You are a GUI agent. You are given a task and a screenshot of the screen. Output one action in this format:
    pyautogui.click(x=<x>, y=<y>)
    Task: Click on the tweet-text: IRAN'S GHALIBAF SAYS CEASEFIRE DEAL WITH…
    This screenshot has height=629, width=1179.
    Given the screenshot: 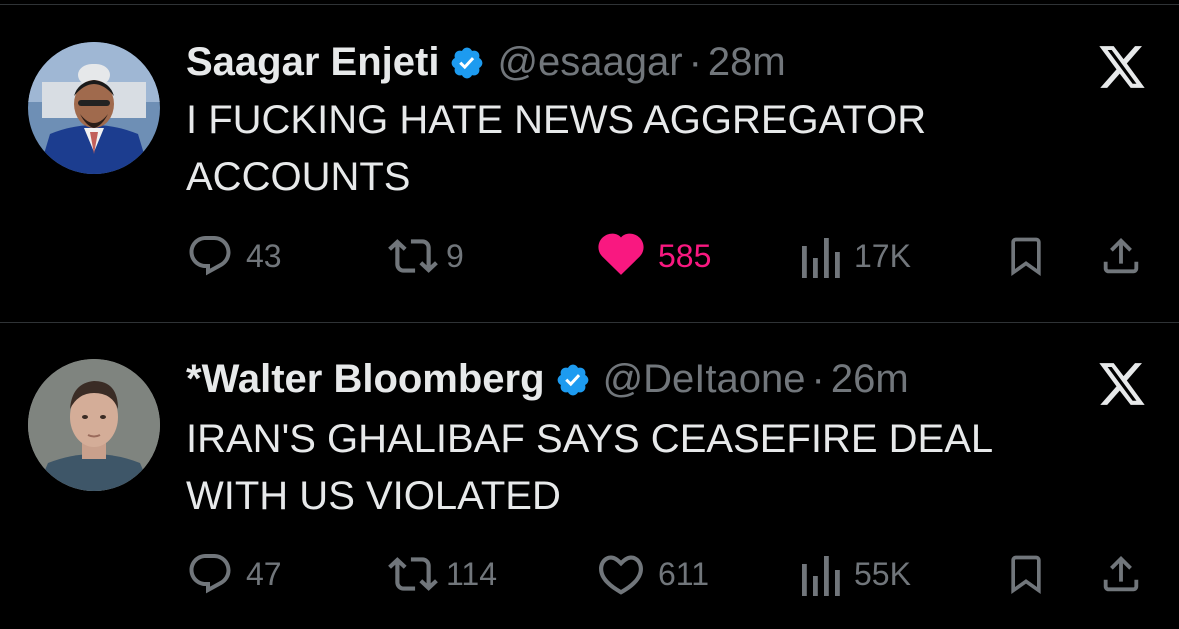 What is the action you would take?
    pyautogui.click(x=636, y=468)
    